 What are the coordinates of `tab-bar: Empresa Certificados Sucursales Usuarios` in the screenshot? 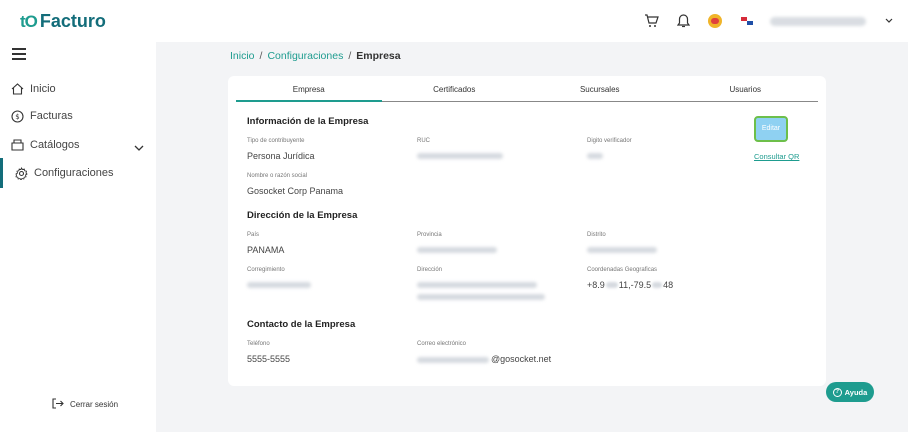 It's located at (527, 89).